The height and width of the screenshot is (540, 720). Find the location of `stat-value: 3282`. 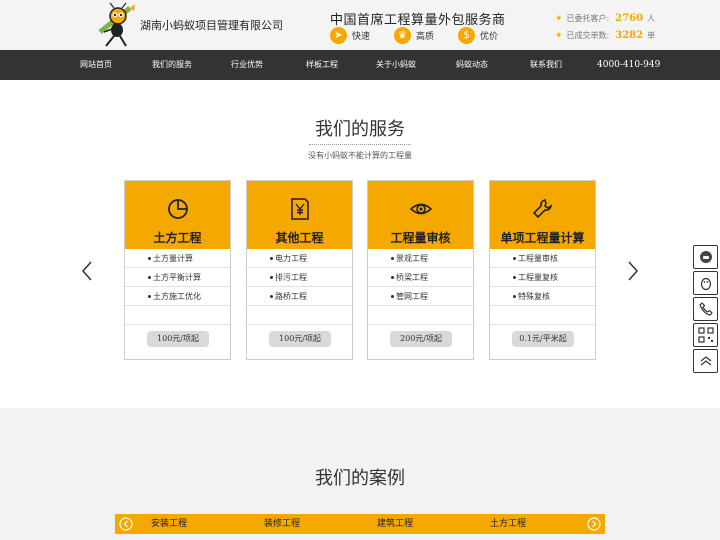

stat-value: 3282 is located at coordinates (629, 35).